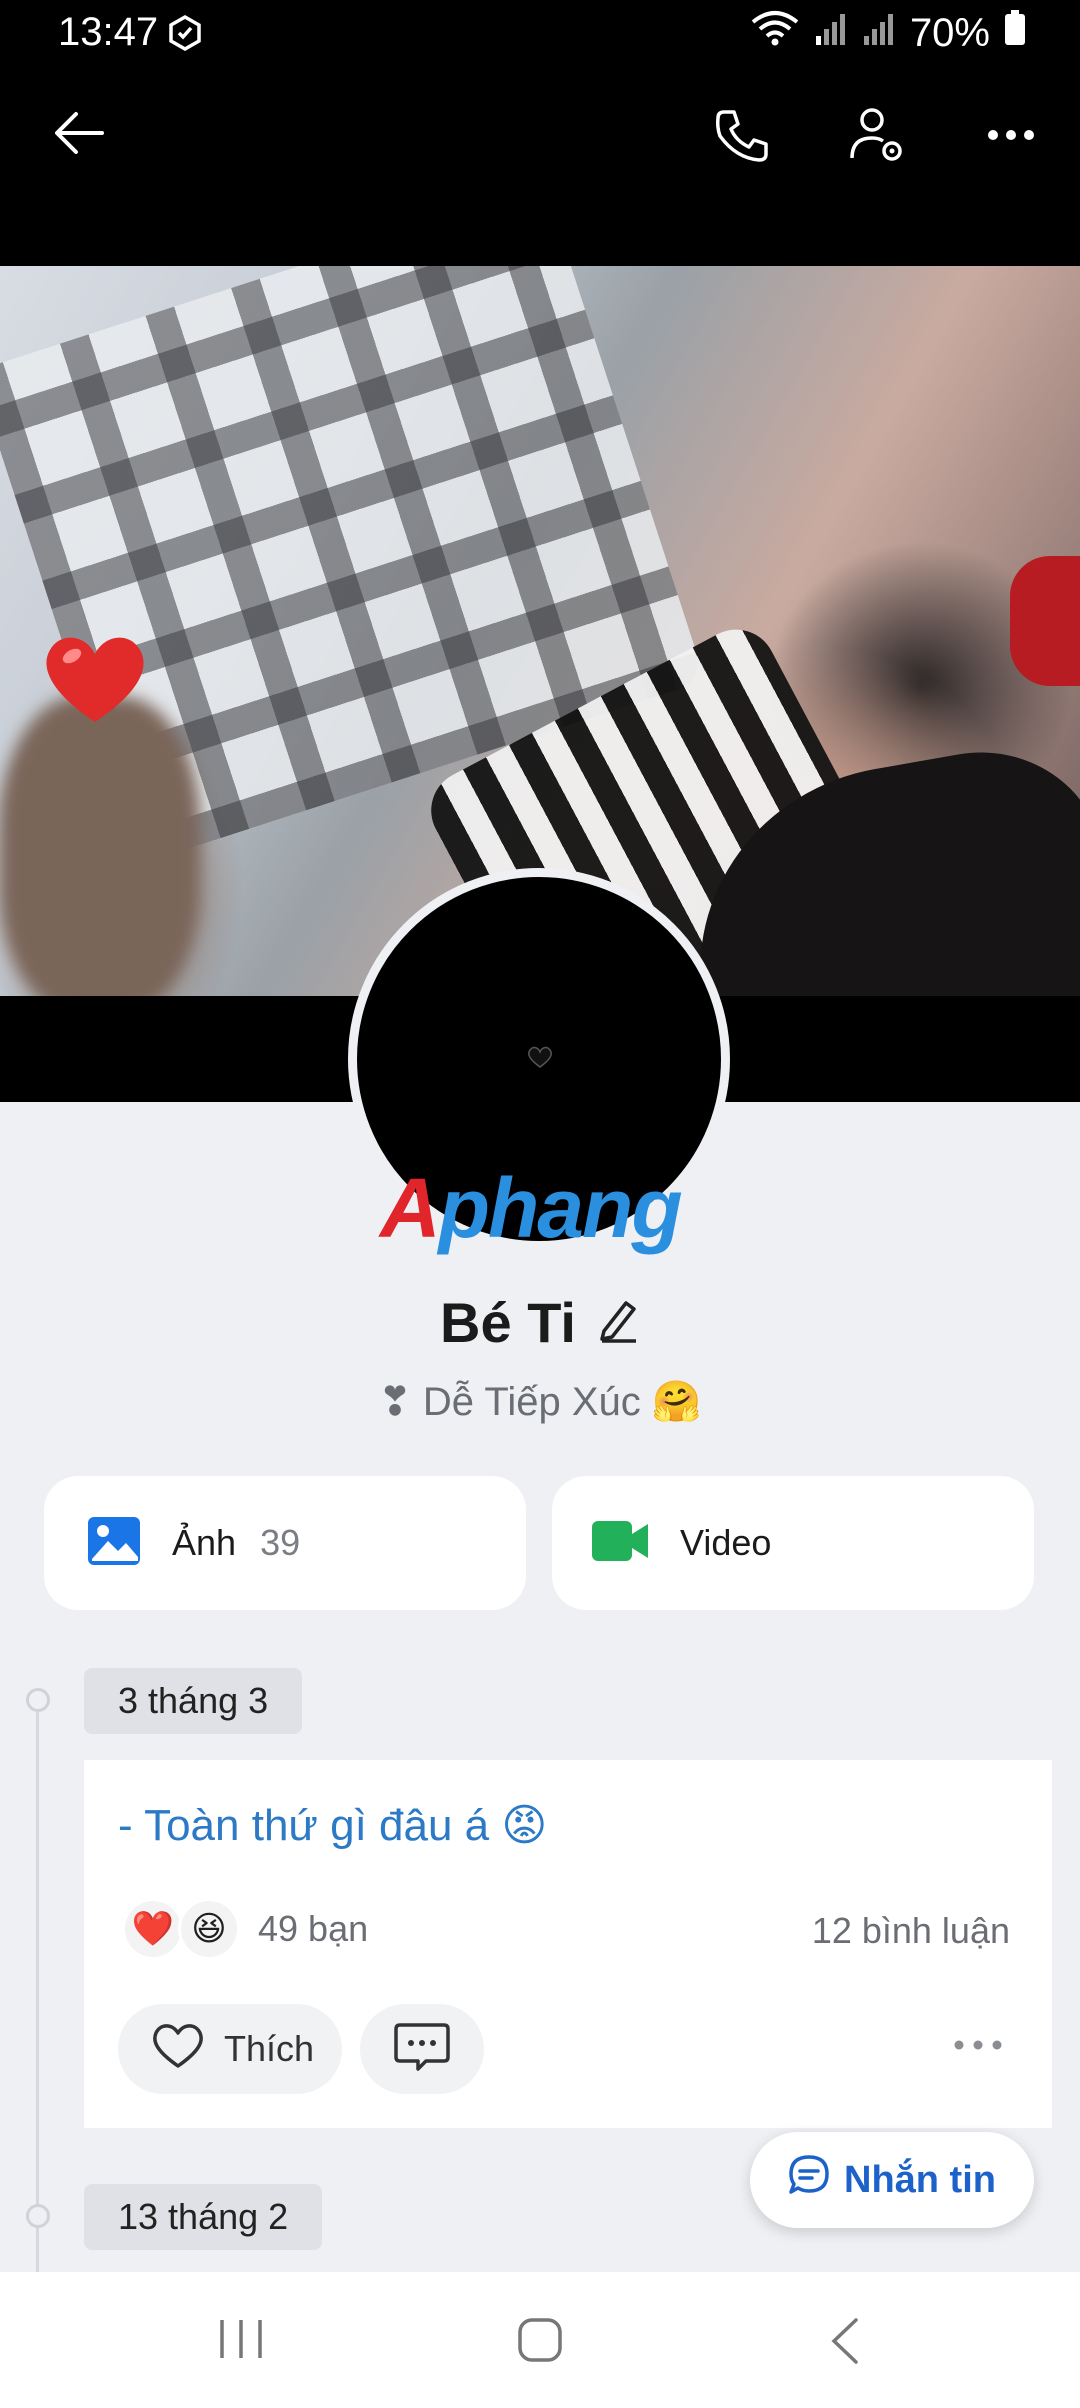 This screenshot has height=2408, width=1080. What do you see at coordinates (809, 2180) in the screenshot?
I see `chat-bubble-icon` at bounding box center [809, 2180].